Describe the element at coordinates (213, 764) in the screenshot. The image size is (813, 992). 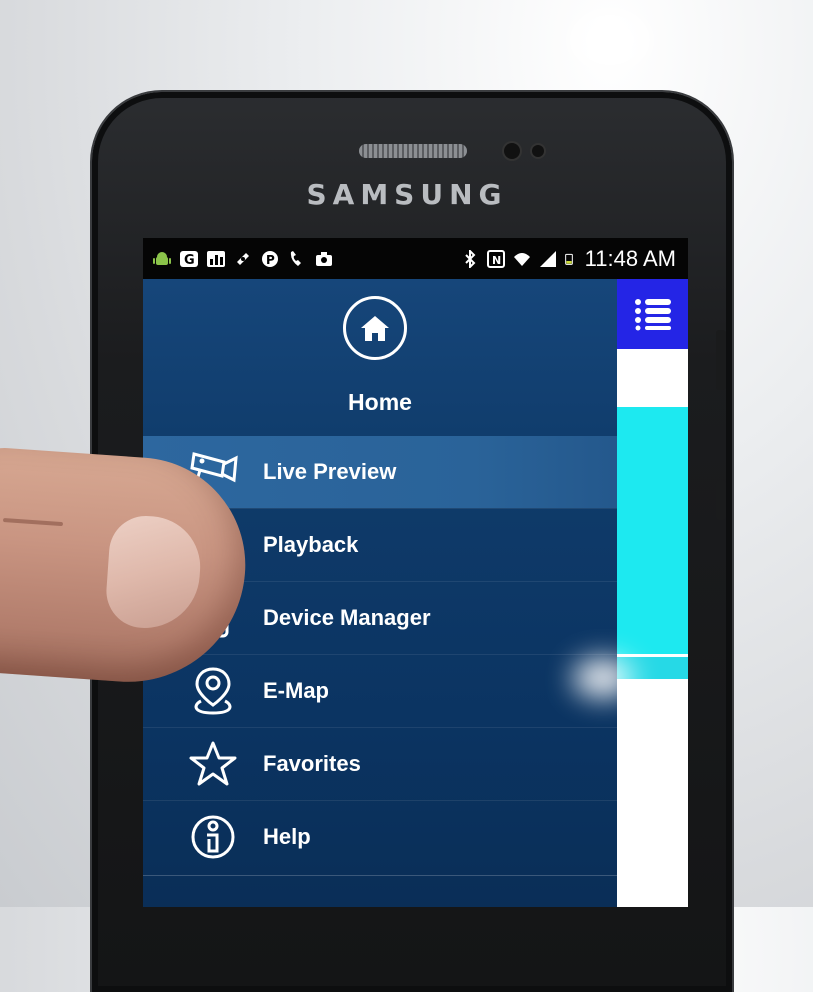
I see `star-icon` at that location.